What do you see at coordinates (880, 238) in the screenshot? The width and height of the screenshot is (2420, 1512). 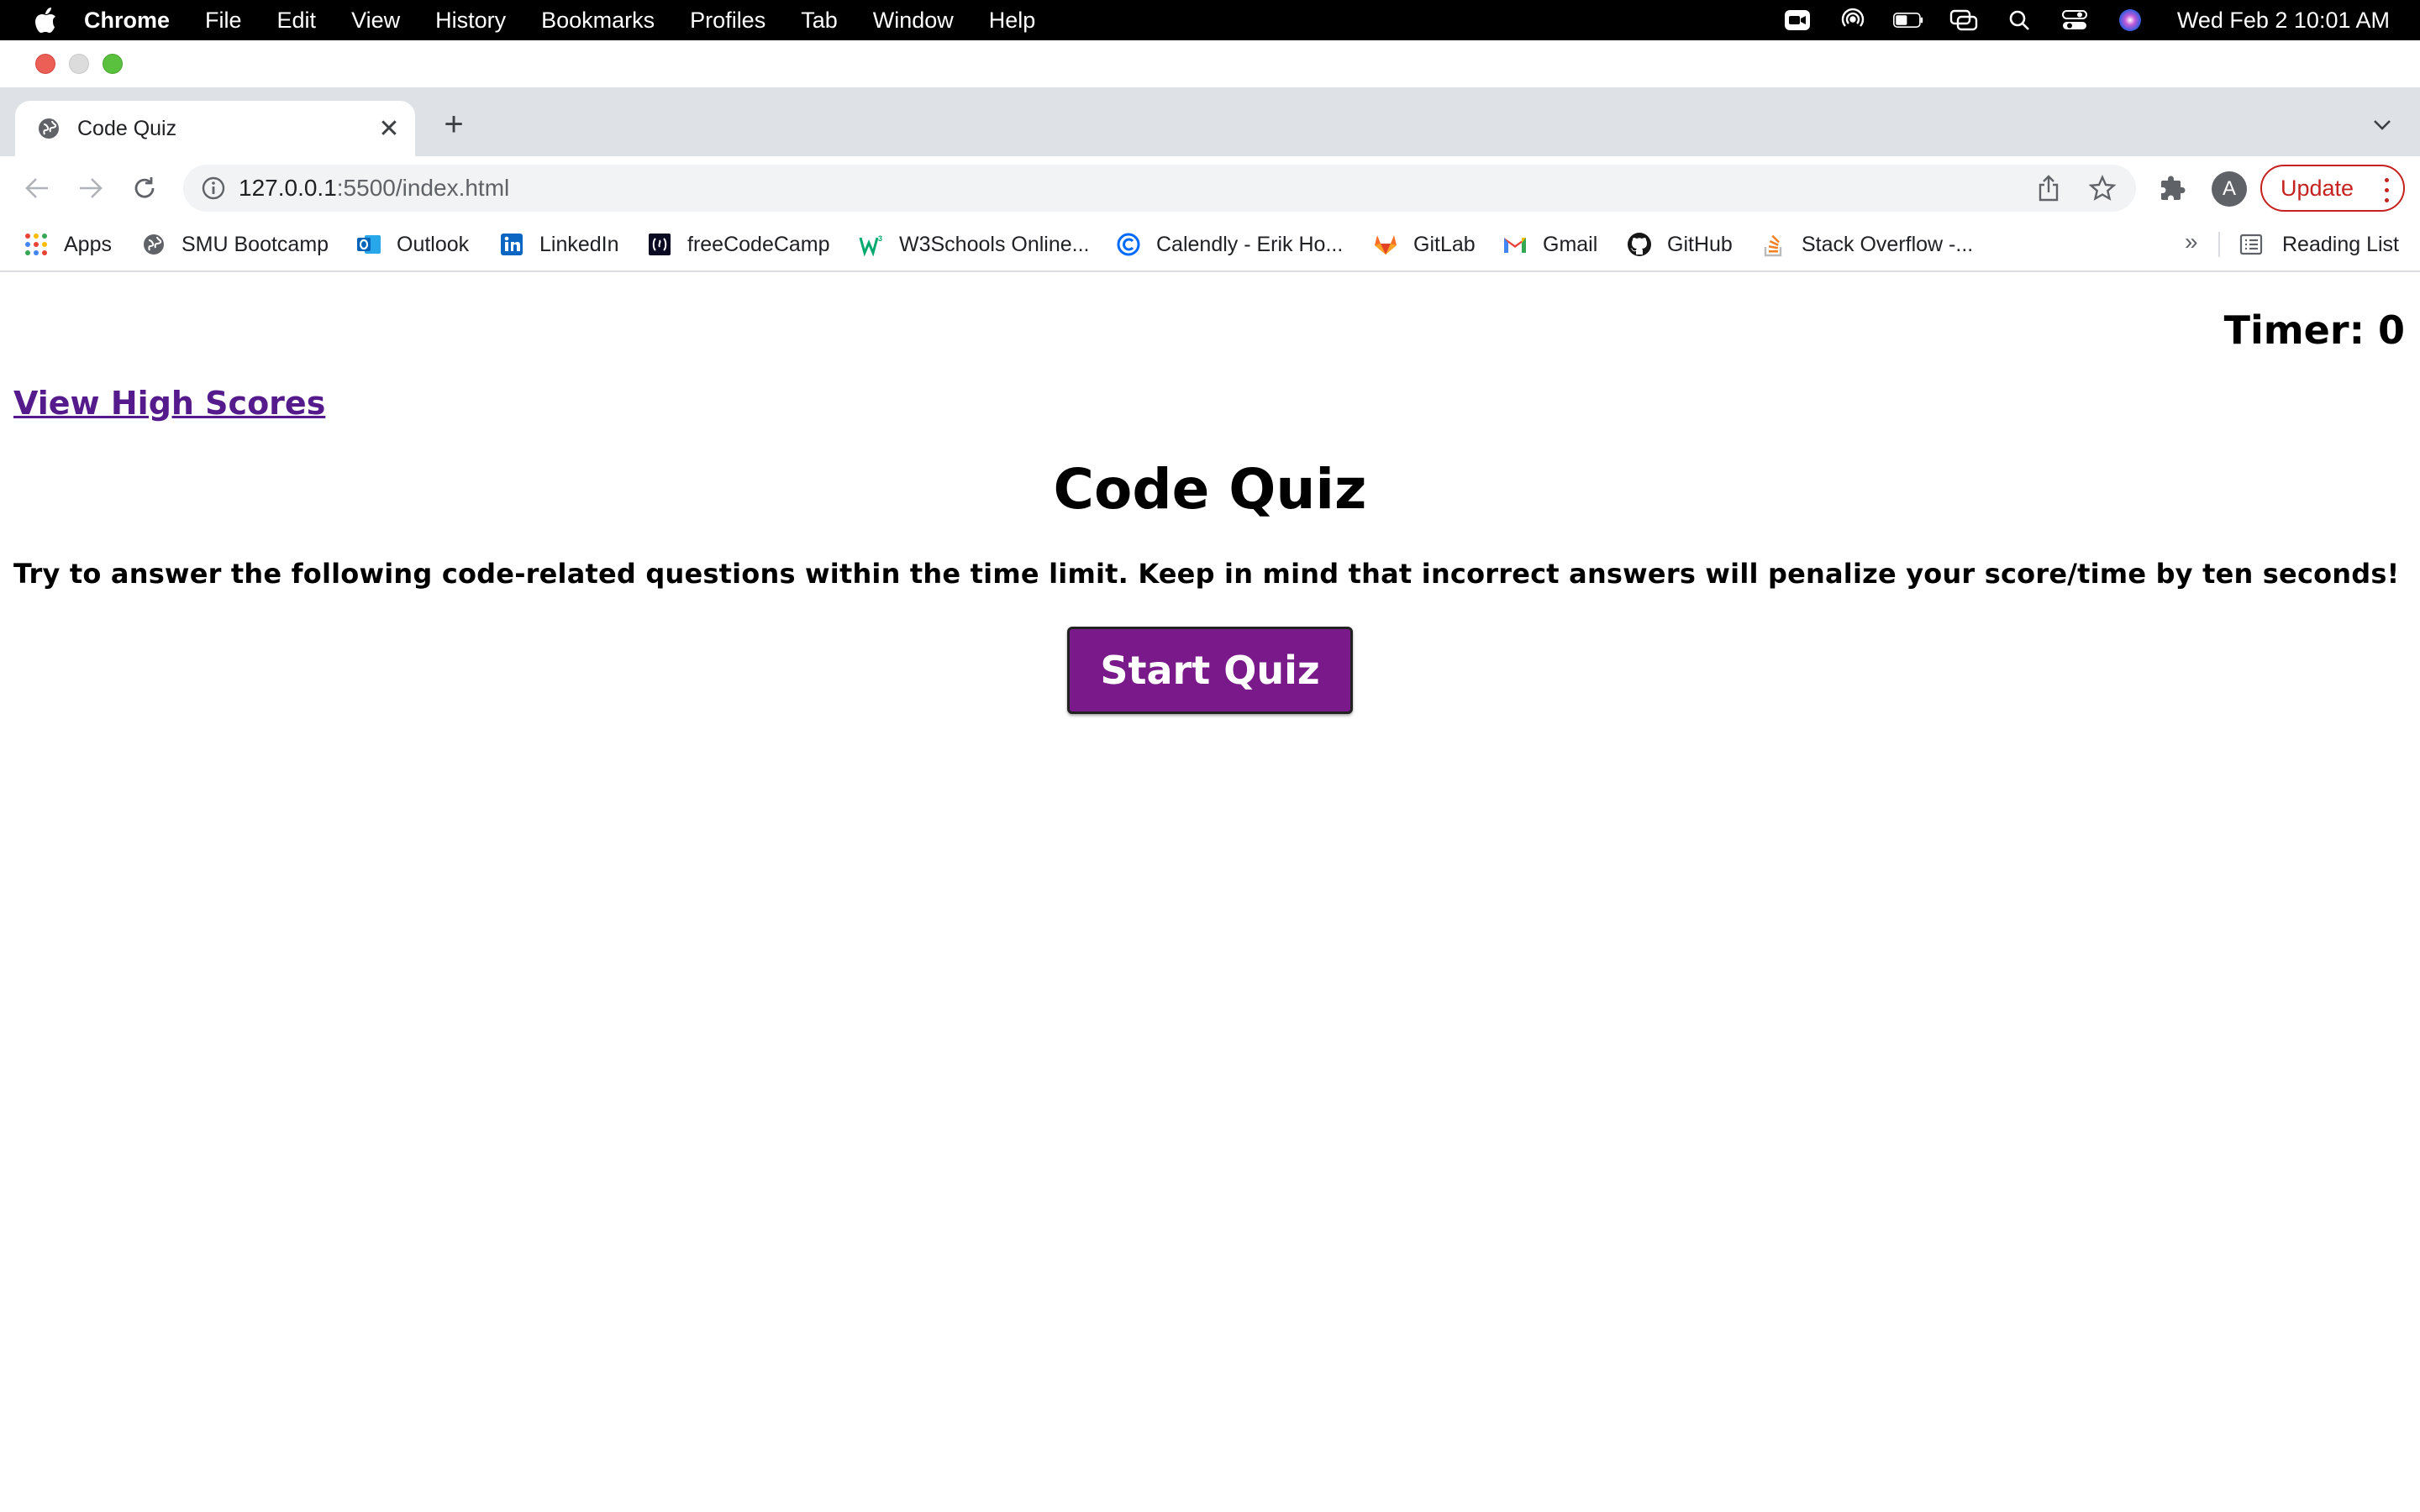 I see `svg-text: 3` at bounding box center [880, 238].